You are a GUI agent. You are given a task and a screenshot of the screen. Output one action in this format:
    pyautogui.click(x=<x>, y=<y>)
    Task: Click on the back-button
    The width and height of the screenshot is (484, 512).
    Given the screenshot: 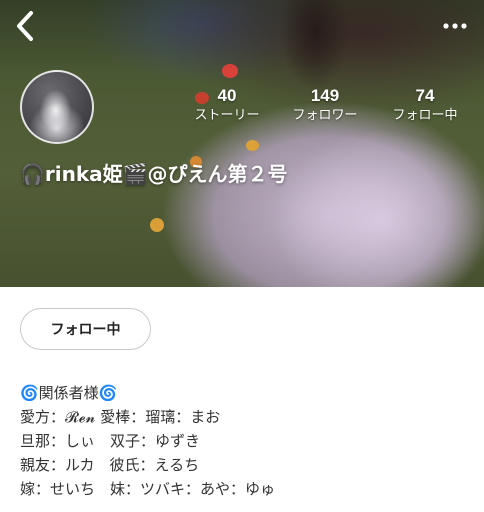 What is the action you would take?
    pyautogui.click(x=25, y=26)
    